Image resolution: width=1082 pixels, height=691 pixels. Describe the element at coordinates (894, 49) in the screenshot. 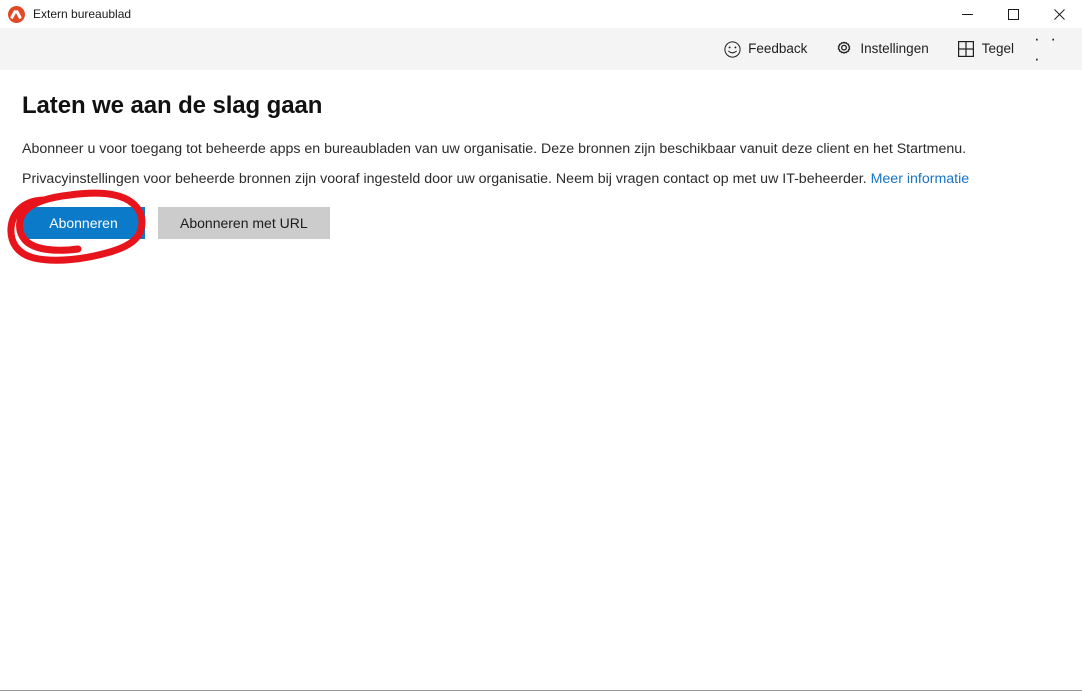

I see `toolbar-label-settings: Instellingen` at that location.